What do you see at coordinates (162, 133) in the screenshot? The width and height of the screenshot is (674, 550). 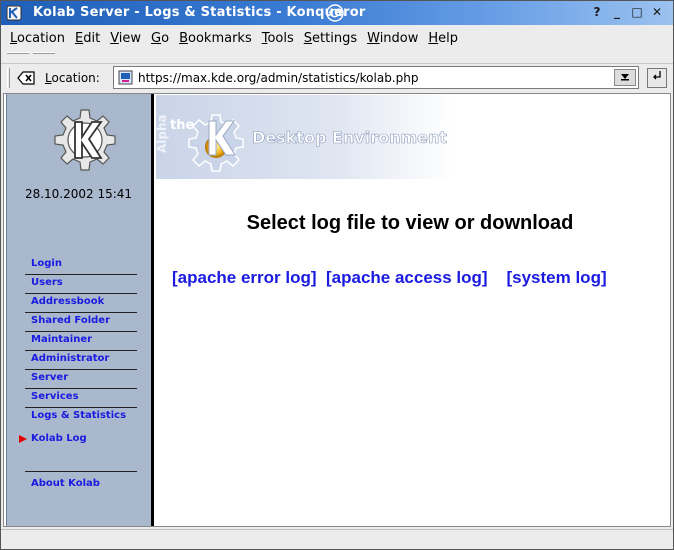 I see `banner-alpha: Alpha` at bounding box center [162, 133].